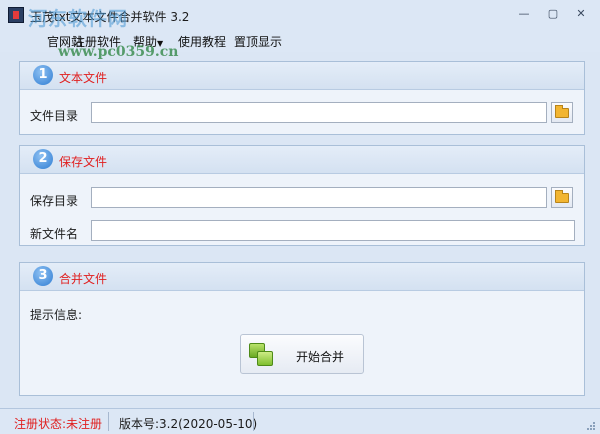 The width and height of the screenshot is (600, 434). What do you see at coordinates (300, 421) in the screenshot?
I see `status-bar: 注册状态:未注册 版本号:3.2(2020-05-10)` at bounding box center [300, 421].